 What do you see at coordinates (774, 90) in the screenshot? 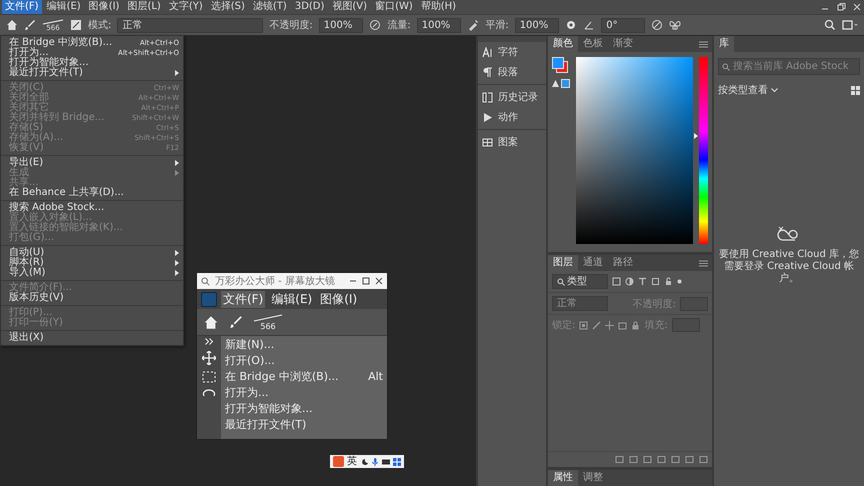
I see `chevron-down-icon` at bounding box center [774, 90].